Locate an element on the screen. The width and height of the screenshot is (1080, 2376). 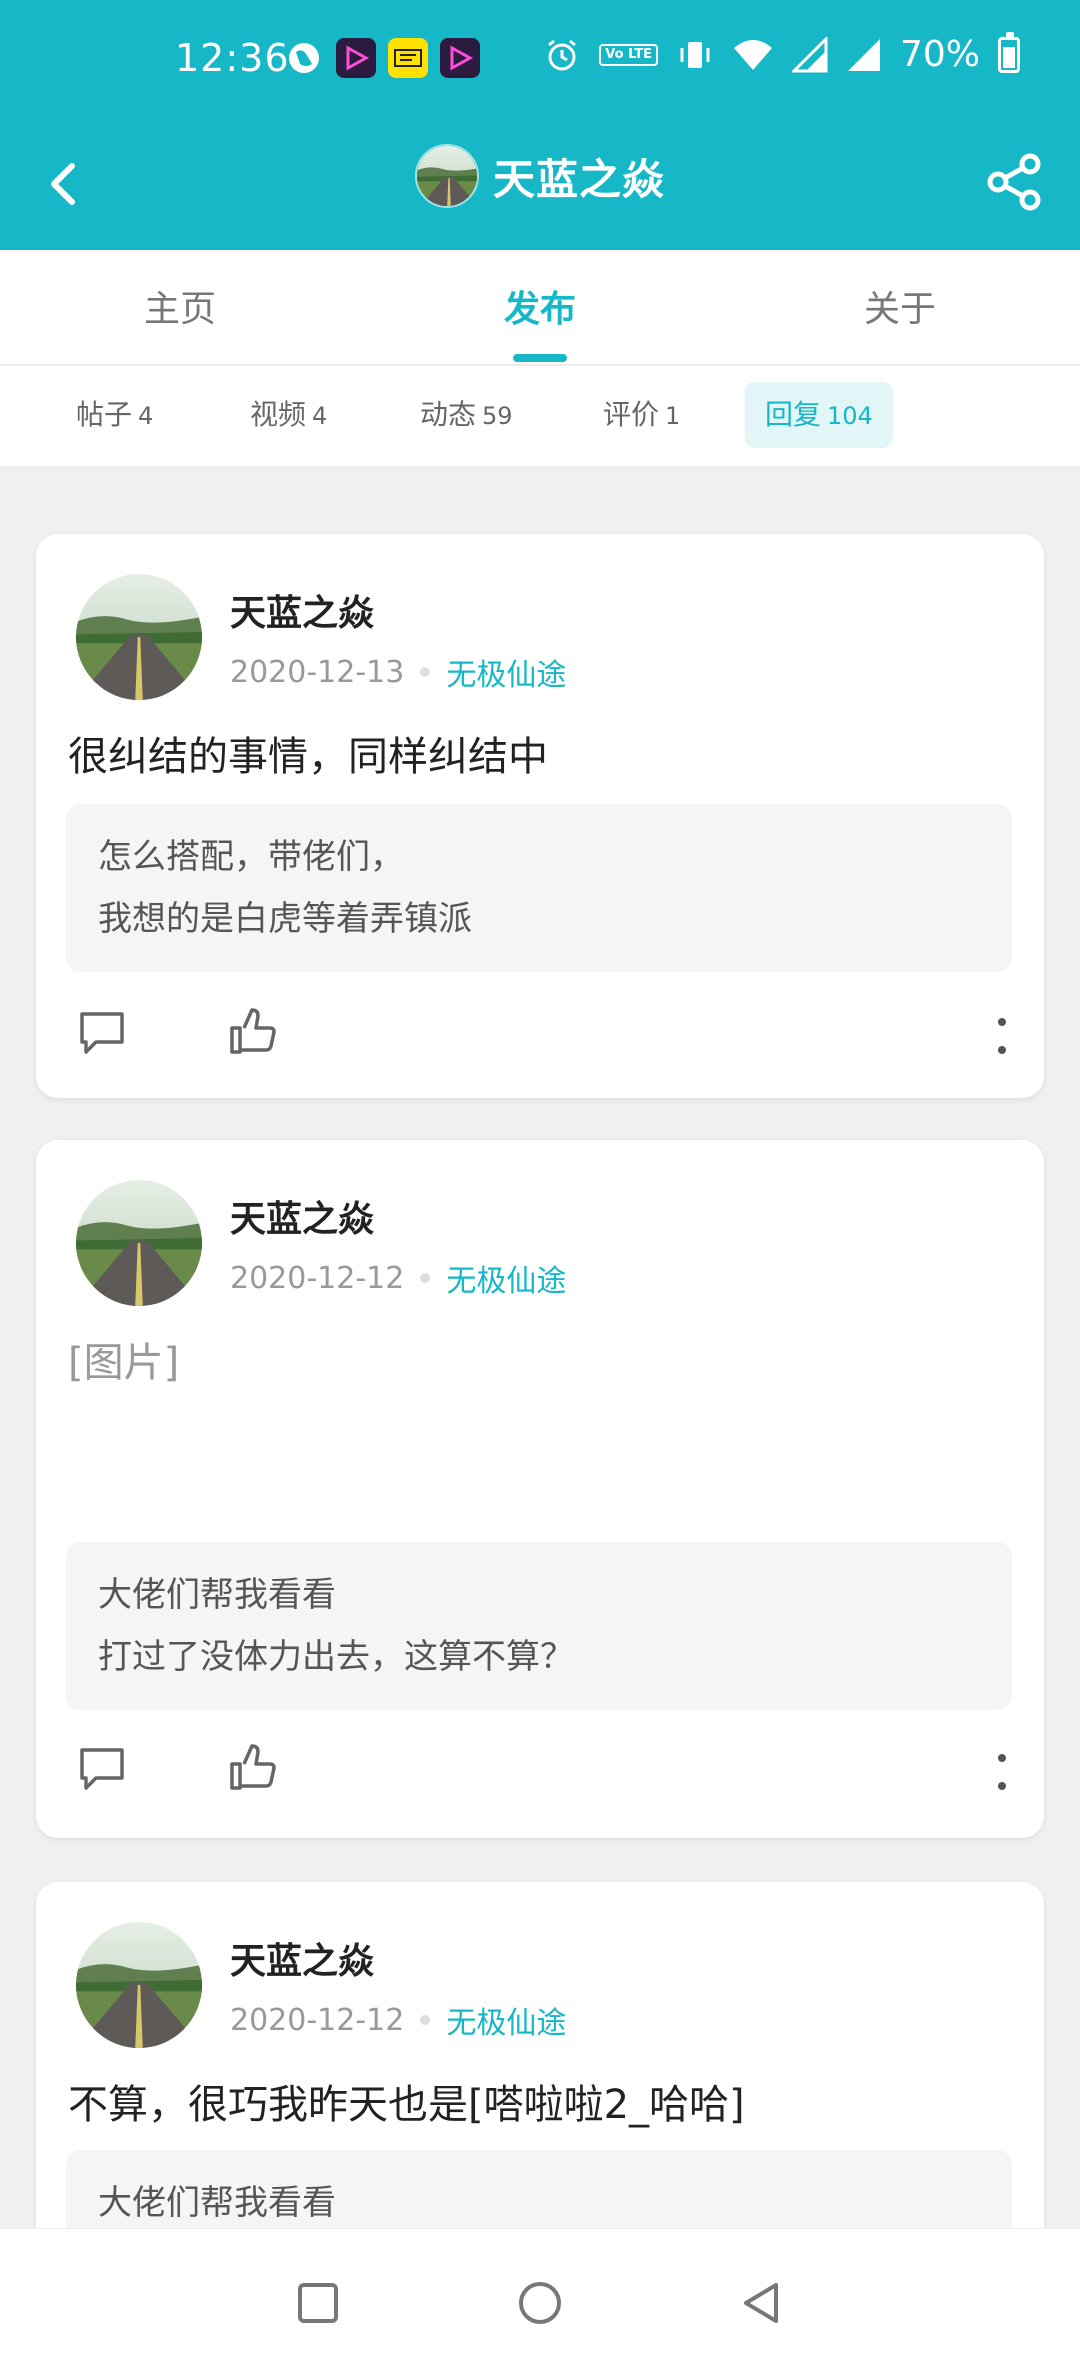
battery-percent: 70% is located at coordinates (939, 54).